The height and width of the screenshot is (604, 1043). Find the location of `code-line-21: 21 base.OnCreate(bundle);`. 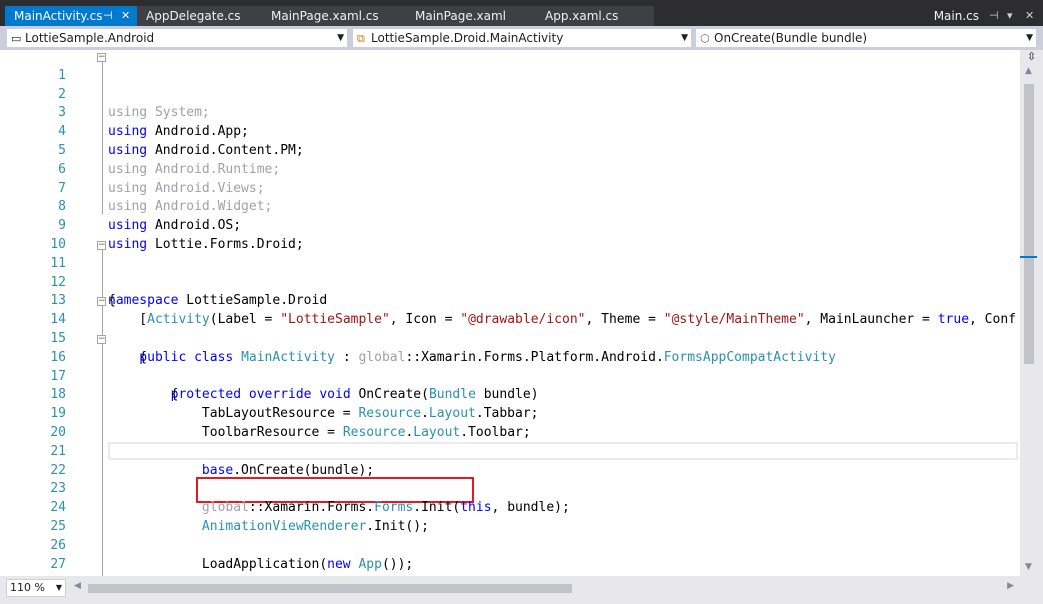

code-line-21: 21 base.OnCreate(bundle); is located at coordinates (510, 451).